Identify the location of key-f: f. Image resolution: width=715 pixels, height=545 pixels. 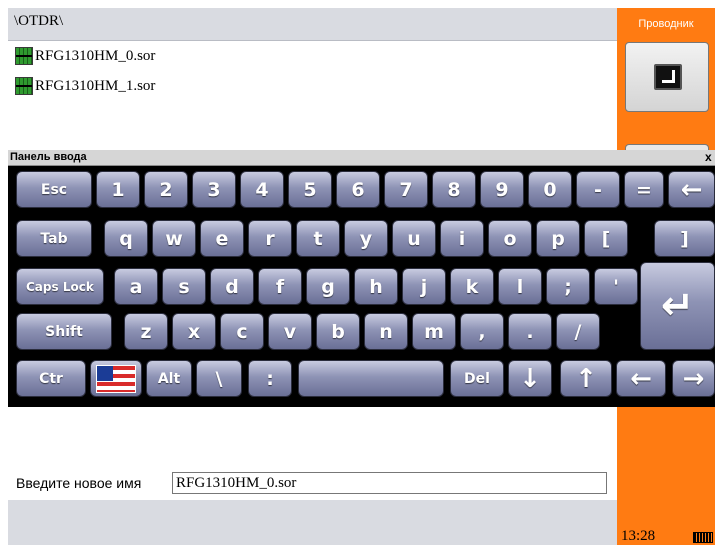
(280, 286).